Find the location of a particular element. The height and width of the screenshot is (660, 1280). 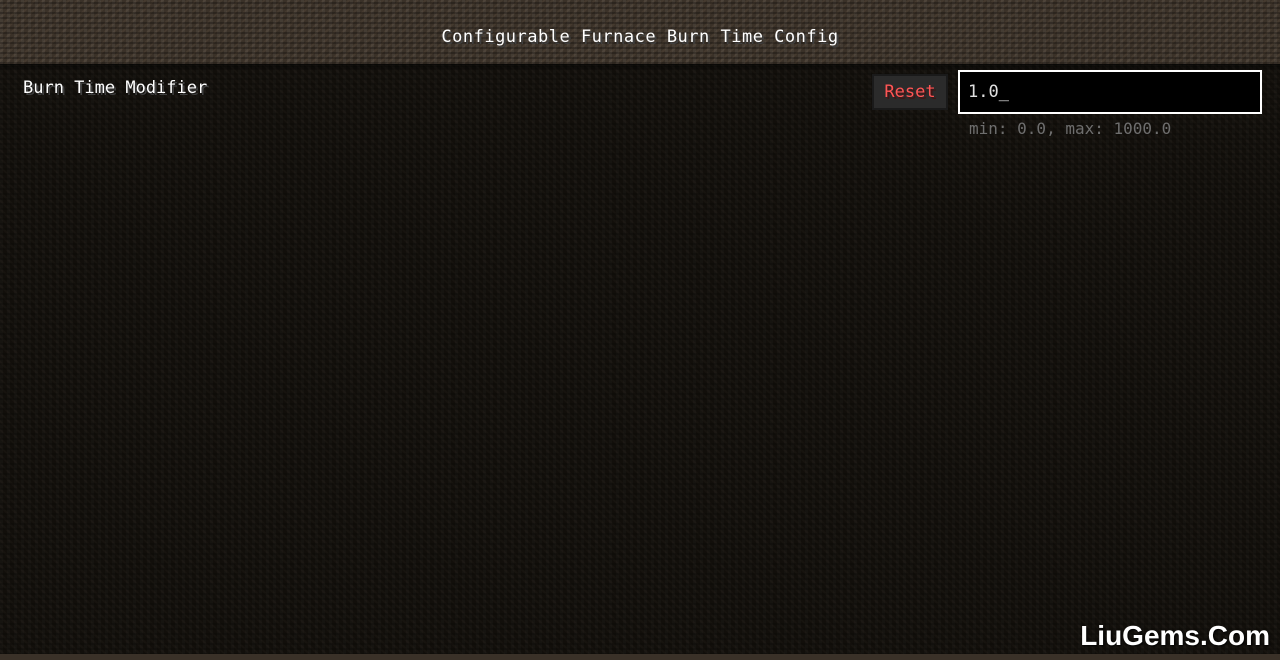

reset-button-label: Reset is located at coordinates (910, 92).